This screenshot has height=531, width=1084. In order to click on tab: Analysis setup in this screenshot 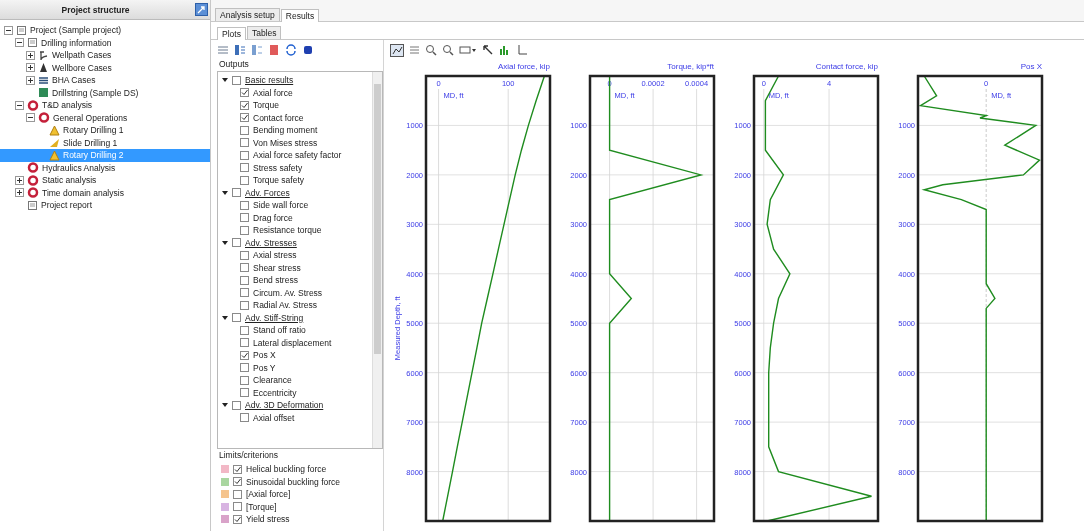, I will do `click(247, 14)`.